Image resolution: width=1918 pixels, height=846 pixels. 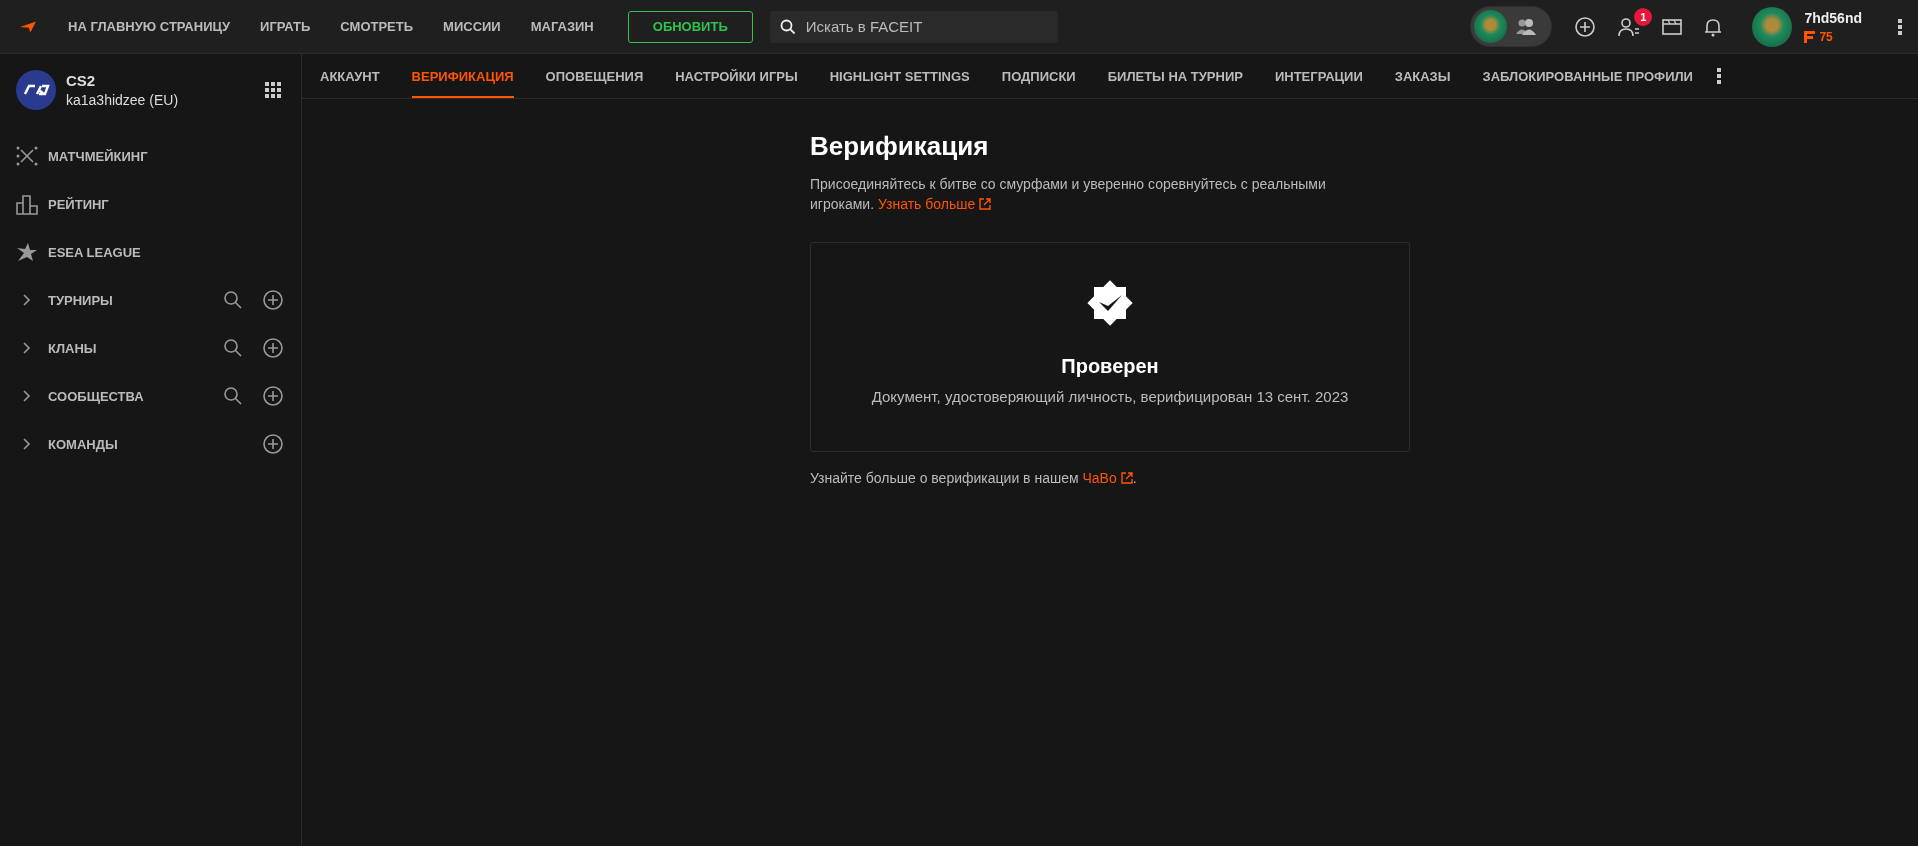 I want to click on upgrade-button: ОБНОВИТЬ, so click(x=690, y=26).